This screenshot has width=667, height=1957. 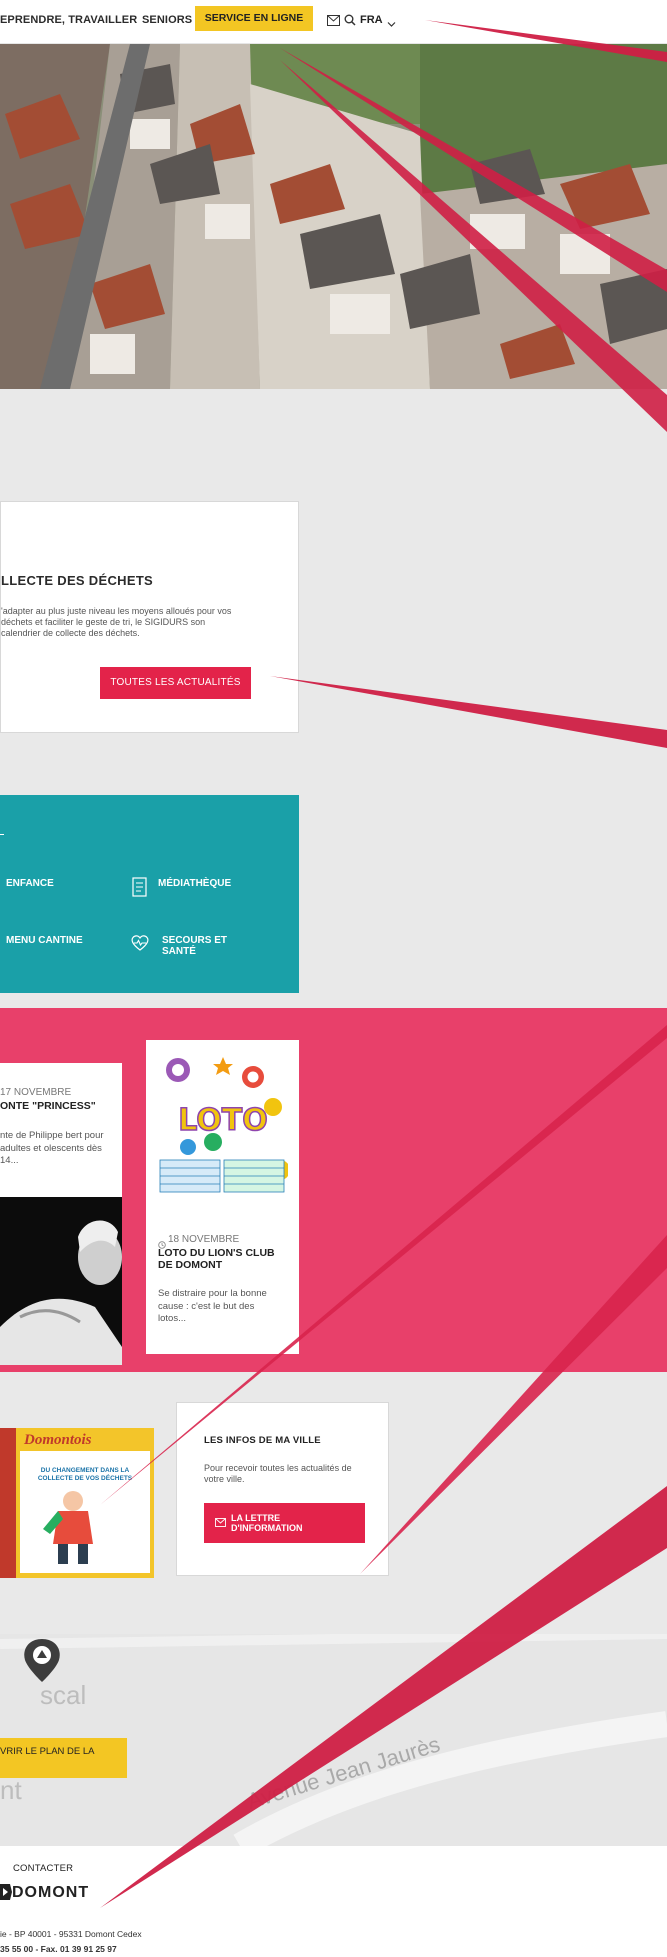 What do you see at coordinates (50, 1893) in the screenshot?
I see `footer-logo: DOMONT` at bounding box center [50, 1893].